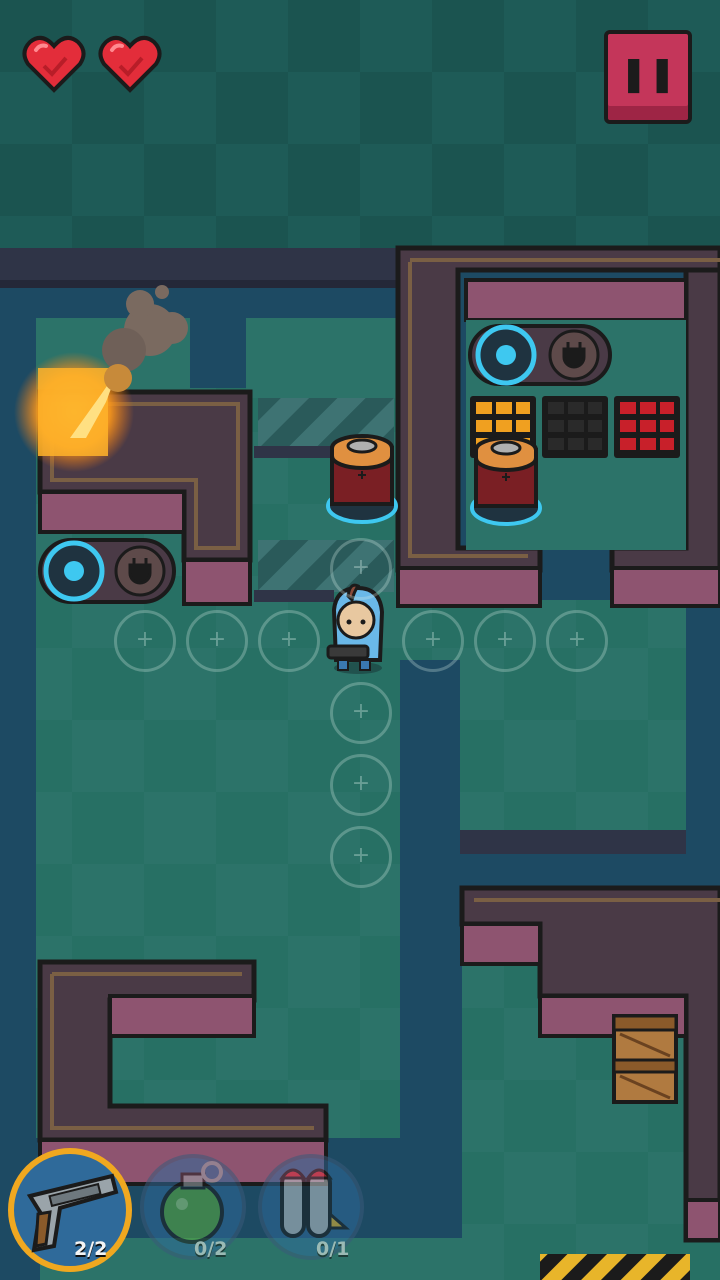 This screenshot has height=1280, width=720. What do you see at coordinates (192, 1202) in the screenshot?
I see `grenade-icon` at bounding box center [192, 1202].